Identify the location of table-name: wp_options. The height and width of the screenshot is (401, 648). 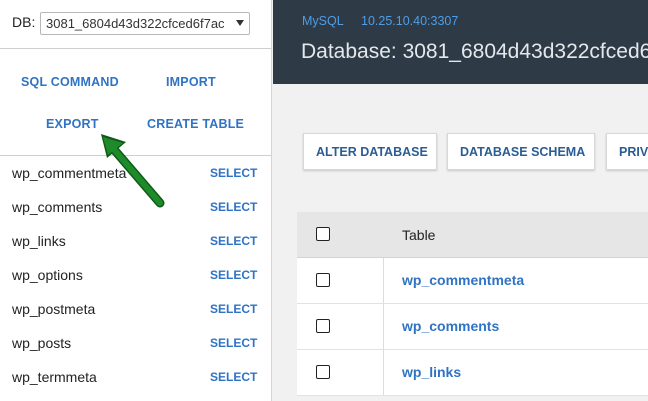
(47, 275).